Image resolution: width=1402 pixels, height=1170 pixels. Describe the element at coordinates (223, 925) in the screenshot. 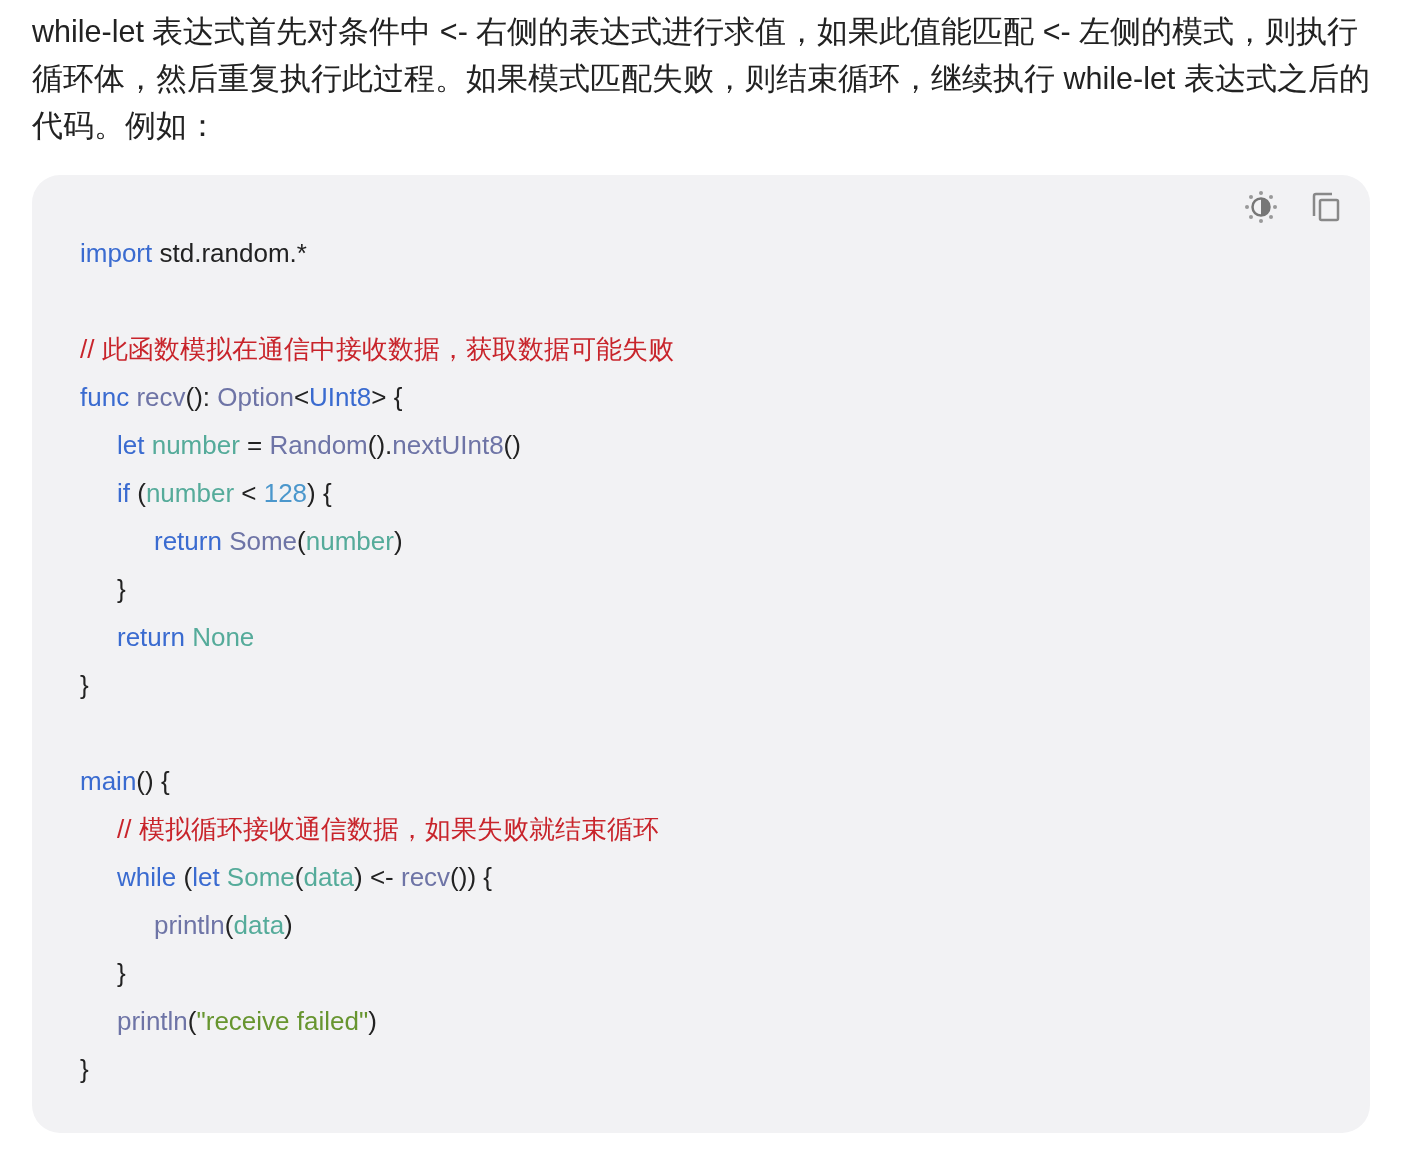

I see `code-line: println(data)` at that location.